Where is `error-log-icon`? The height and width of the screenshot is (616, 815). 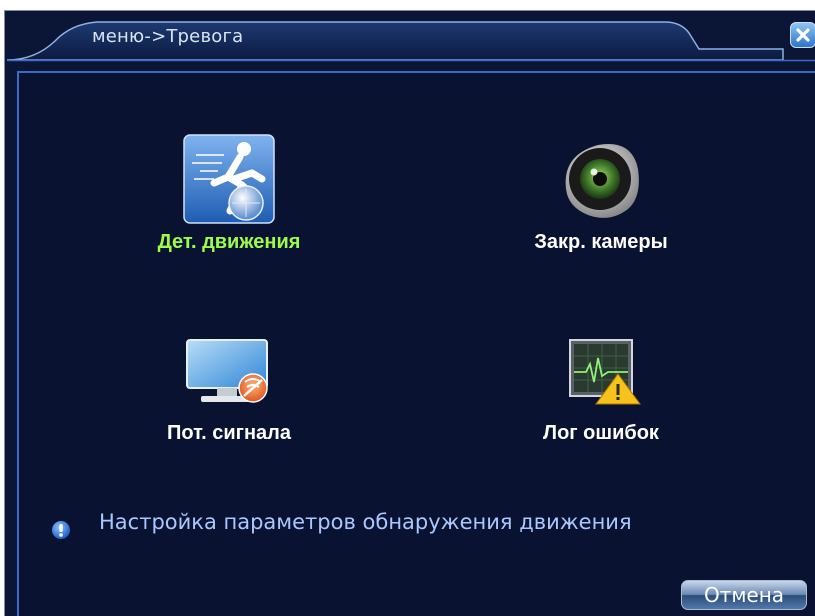 error-log-icon is located at coordinates (605, 372).